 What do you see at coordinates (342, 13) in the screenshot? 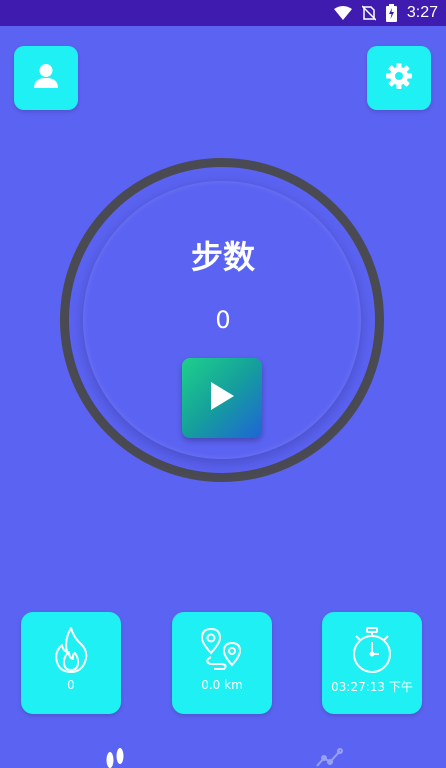
I see `wifi-icon` at bounding box center [342, 13].